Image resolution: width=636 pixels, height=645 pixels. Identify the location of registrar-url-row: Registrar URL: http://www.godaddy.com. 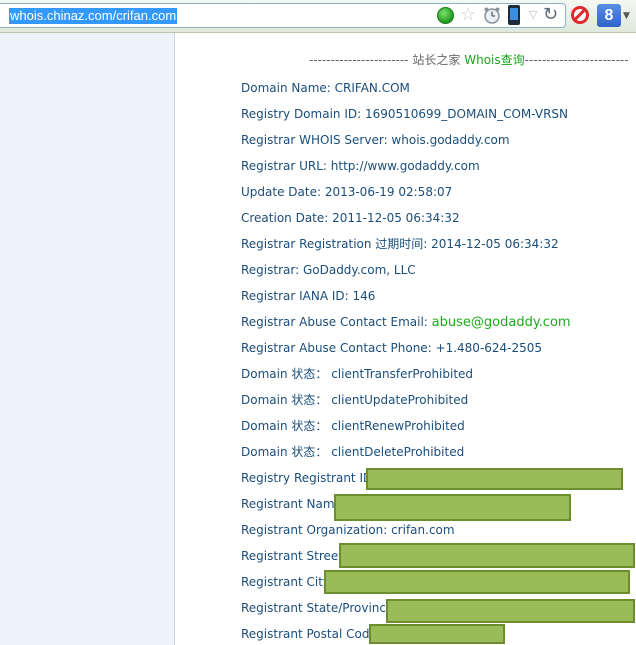
(360, 166).